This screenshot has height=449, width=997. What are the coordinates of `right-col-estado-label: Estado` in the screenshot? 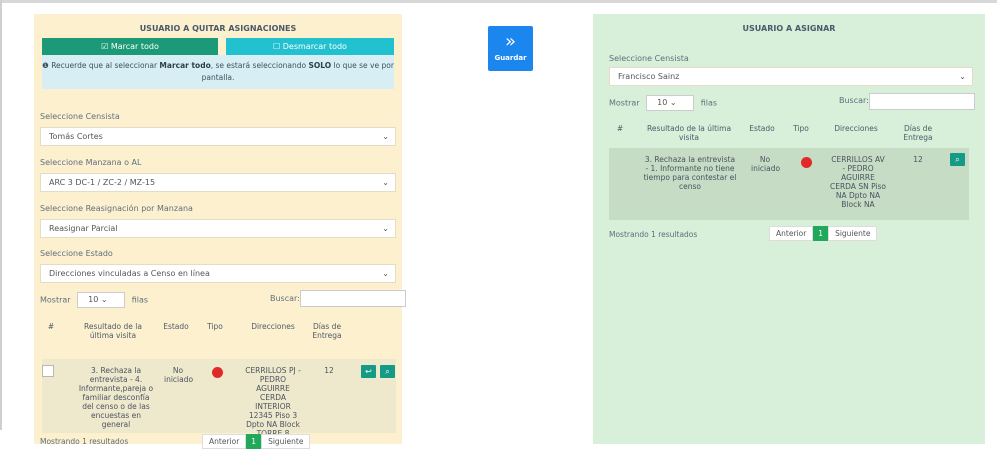 It's located at (762, 128).